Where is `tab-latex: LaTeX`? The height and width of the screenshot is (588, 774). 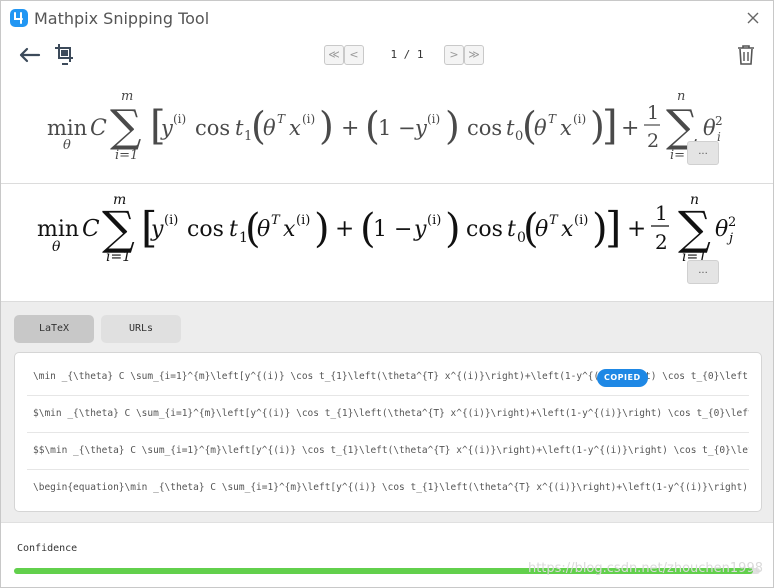 tab-latex: LaTeX is located at coordinates (54, 329).